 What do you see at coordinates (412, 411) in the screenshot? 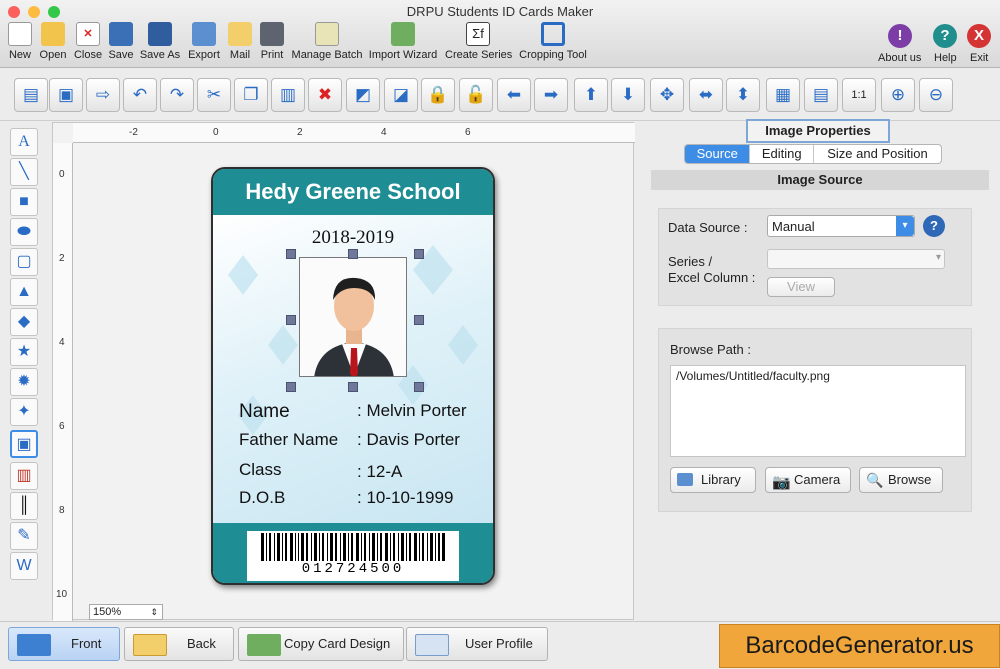
I see `field-value-name: : Melvin Porter` at bounding box center [412, 411].